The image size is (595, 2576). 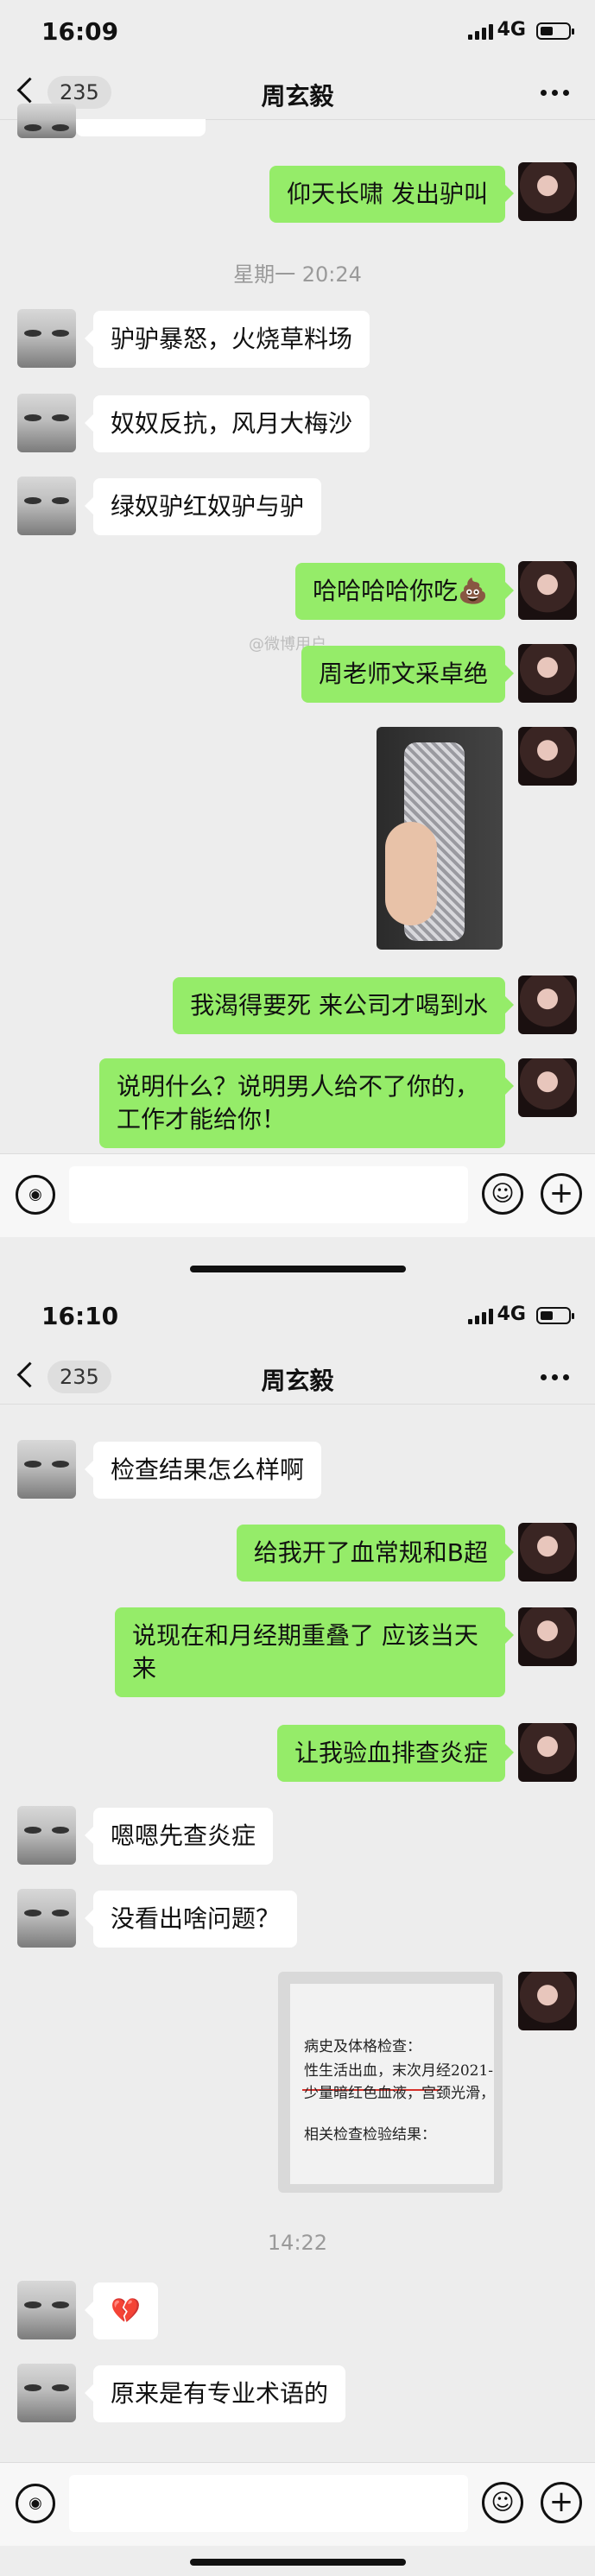 I want to click on message-bubble-out: 说明什么？说明男人给不了你的，工作才能给你！, so click(x=307, y=1103).